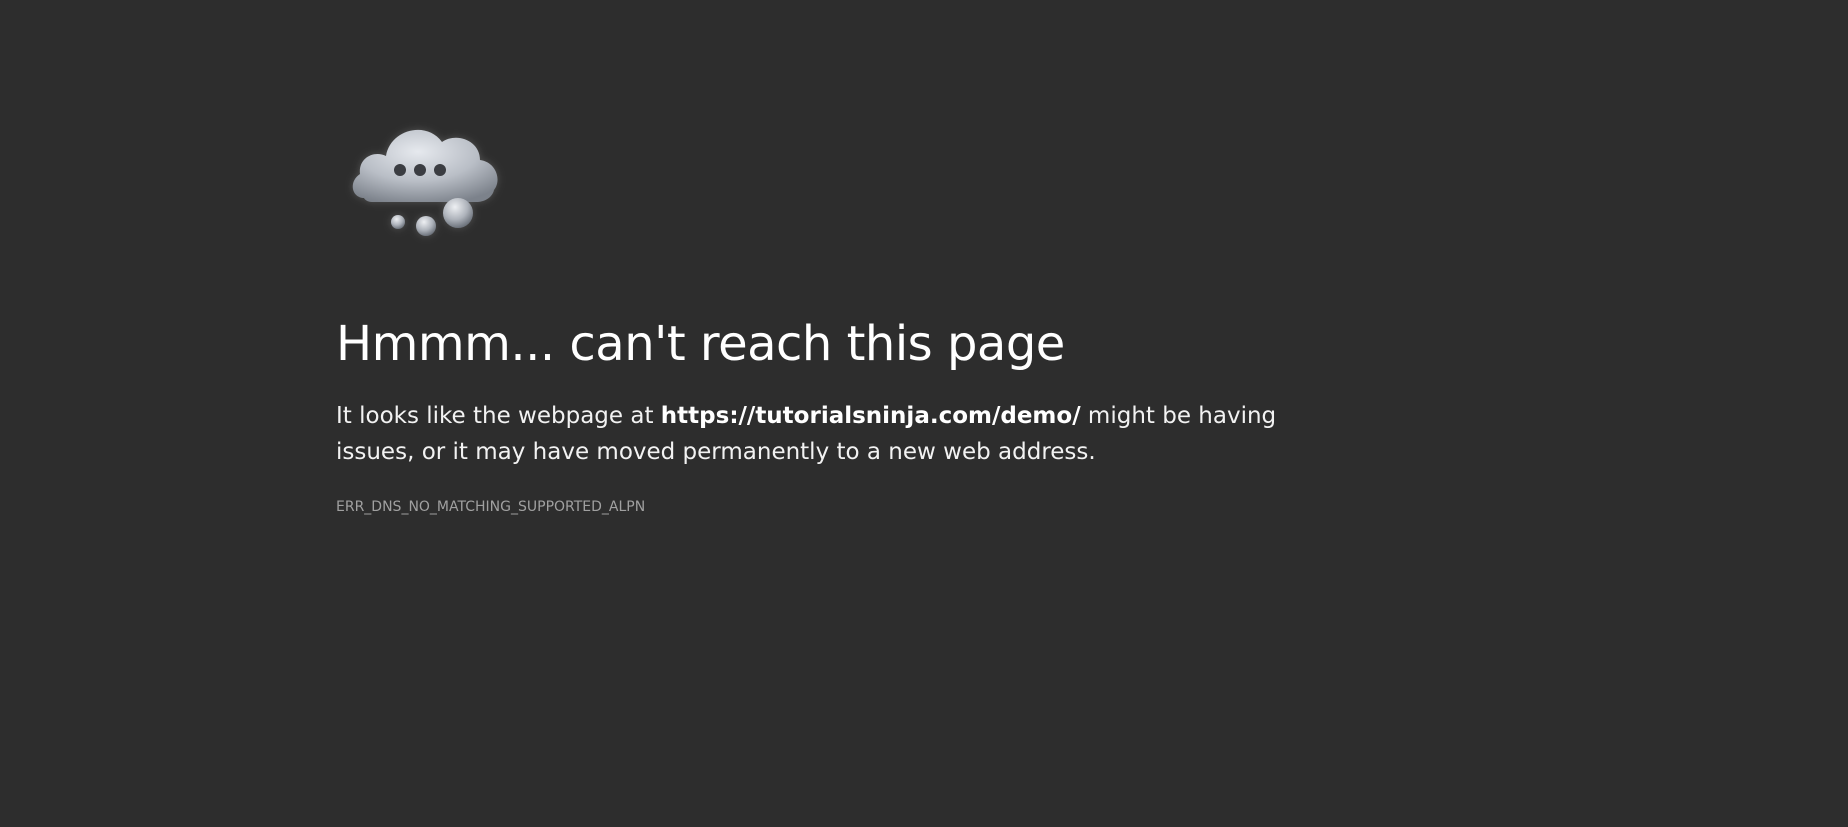  Describe the element at coordinates (498, 416) in the screenshot. I see `message-prefix: It looks like the webpage at` at that location.